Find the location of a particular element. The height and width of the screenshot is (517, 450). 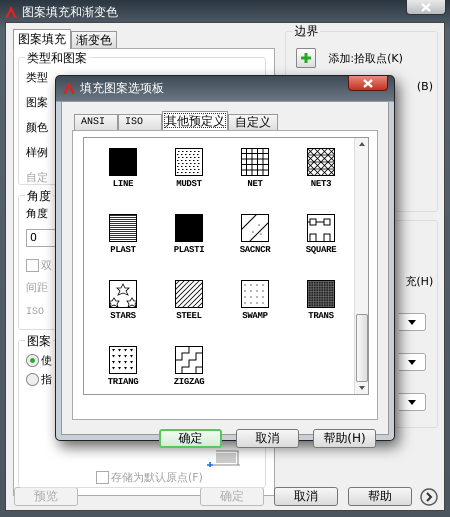

scrollbar is located at coordinates (361, 266).